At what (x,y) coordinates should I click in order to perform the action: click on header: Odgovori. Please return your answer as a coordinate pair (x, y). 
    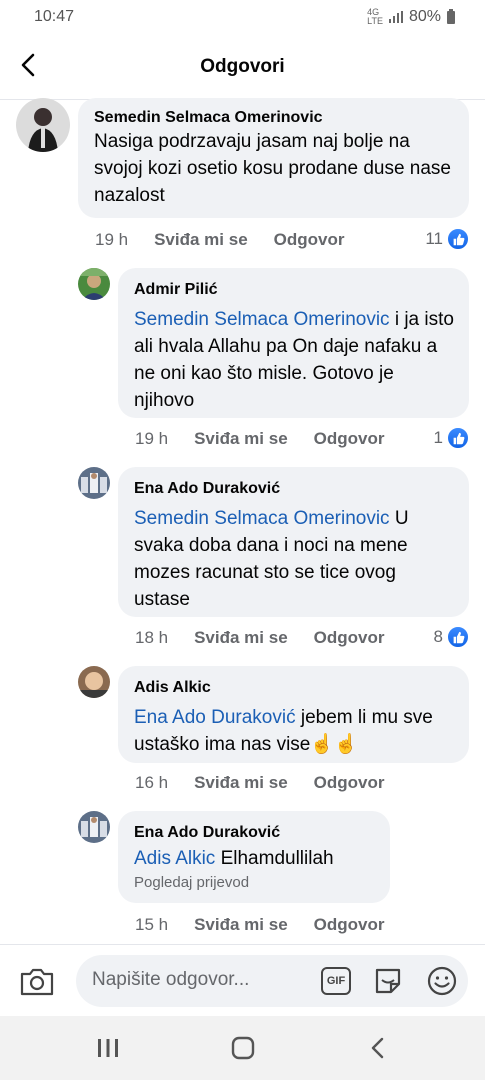
    Looking at the image, I should click on (242, 67).